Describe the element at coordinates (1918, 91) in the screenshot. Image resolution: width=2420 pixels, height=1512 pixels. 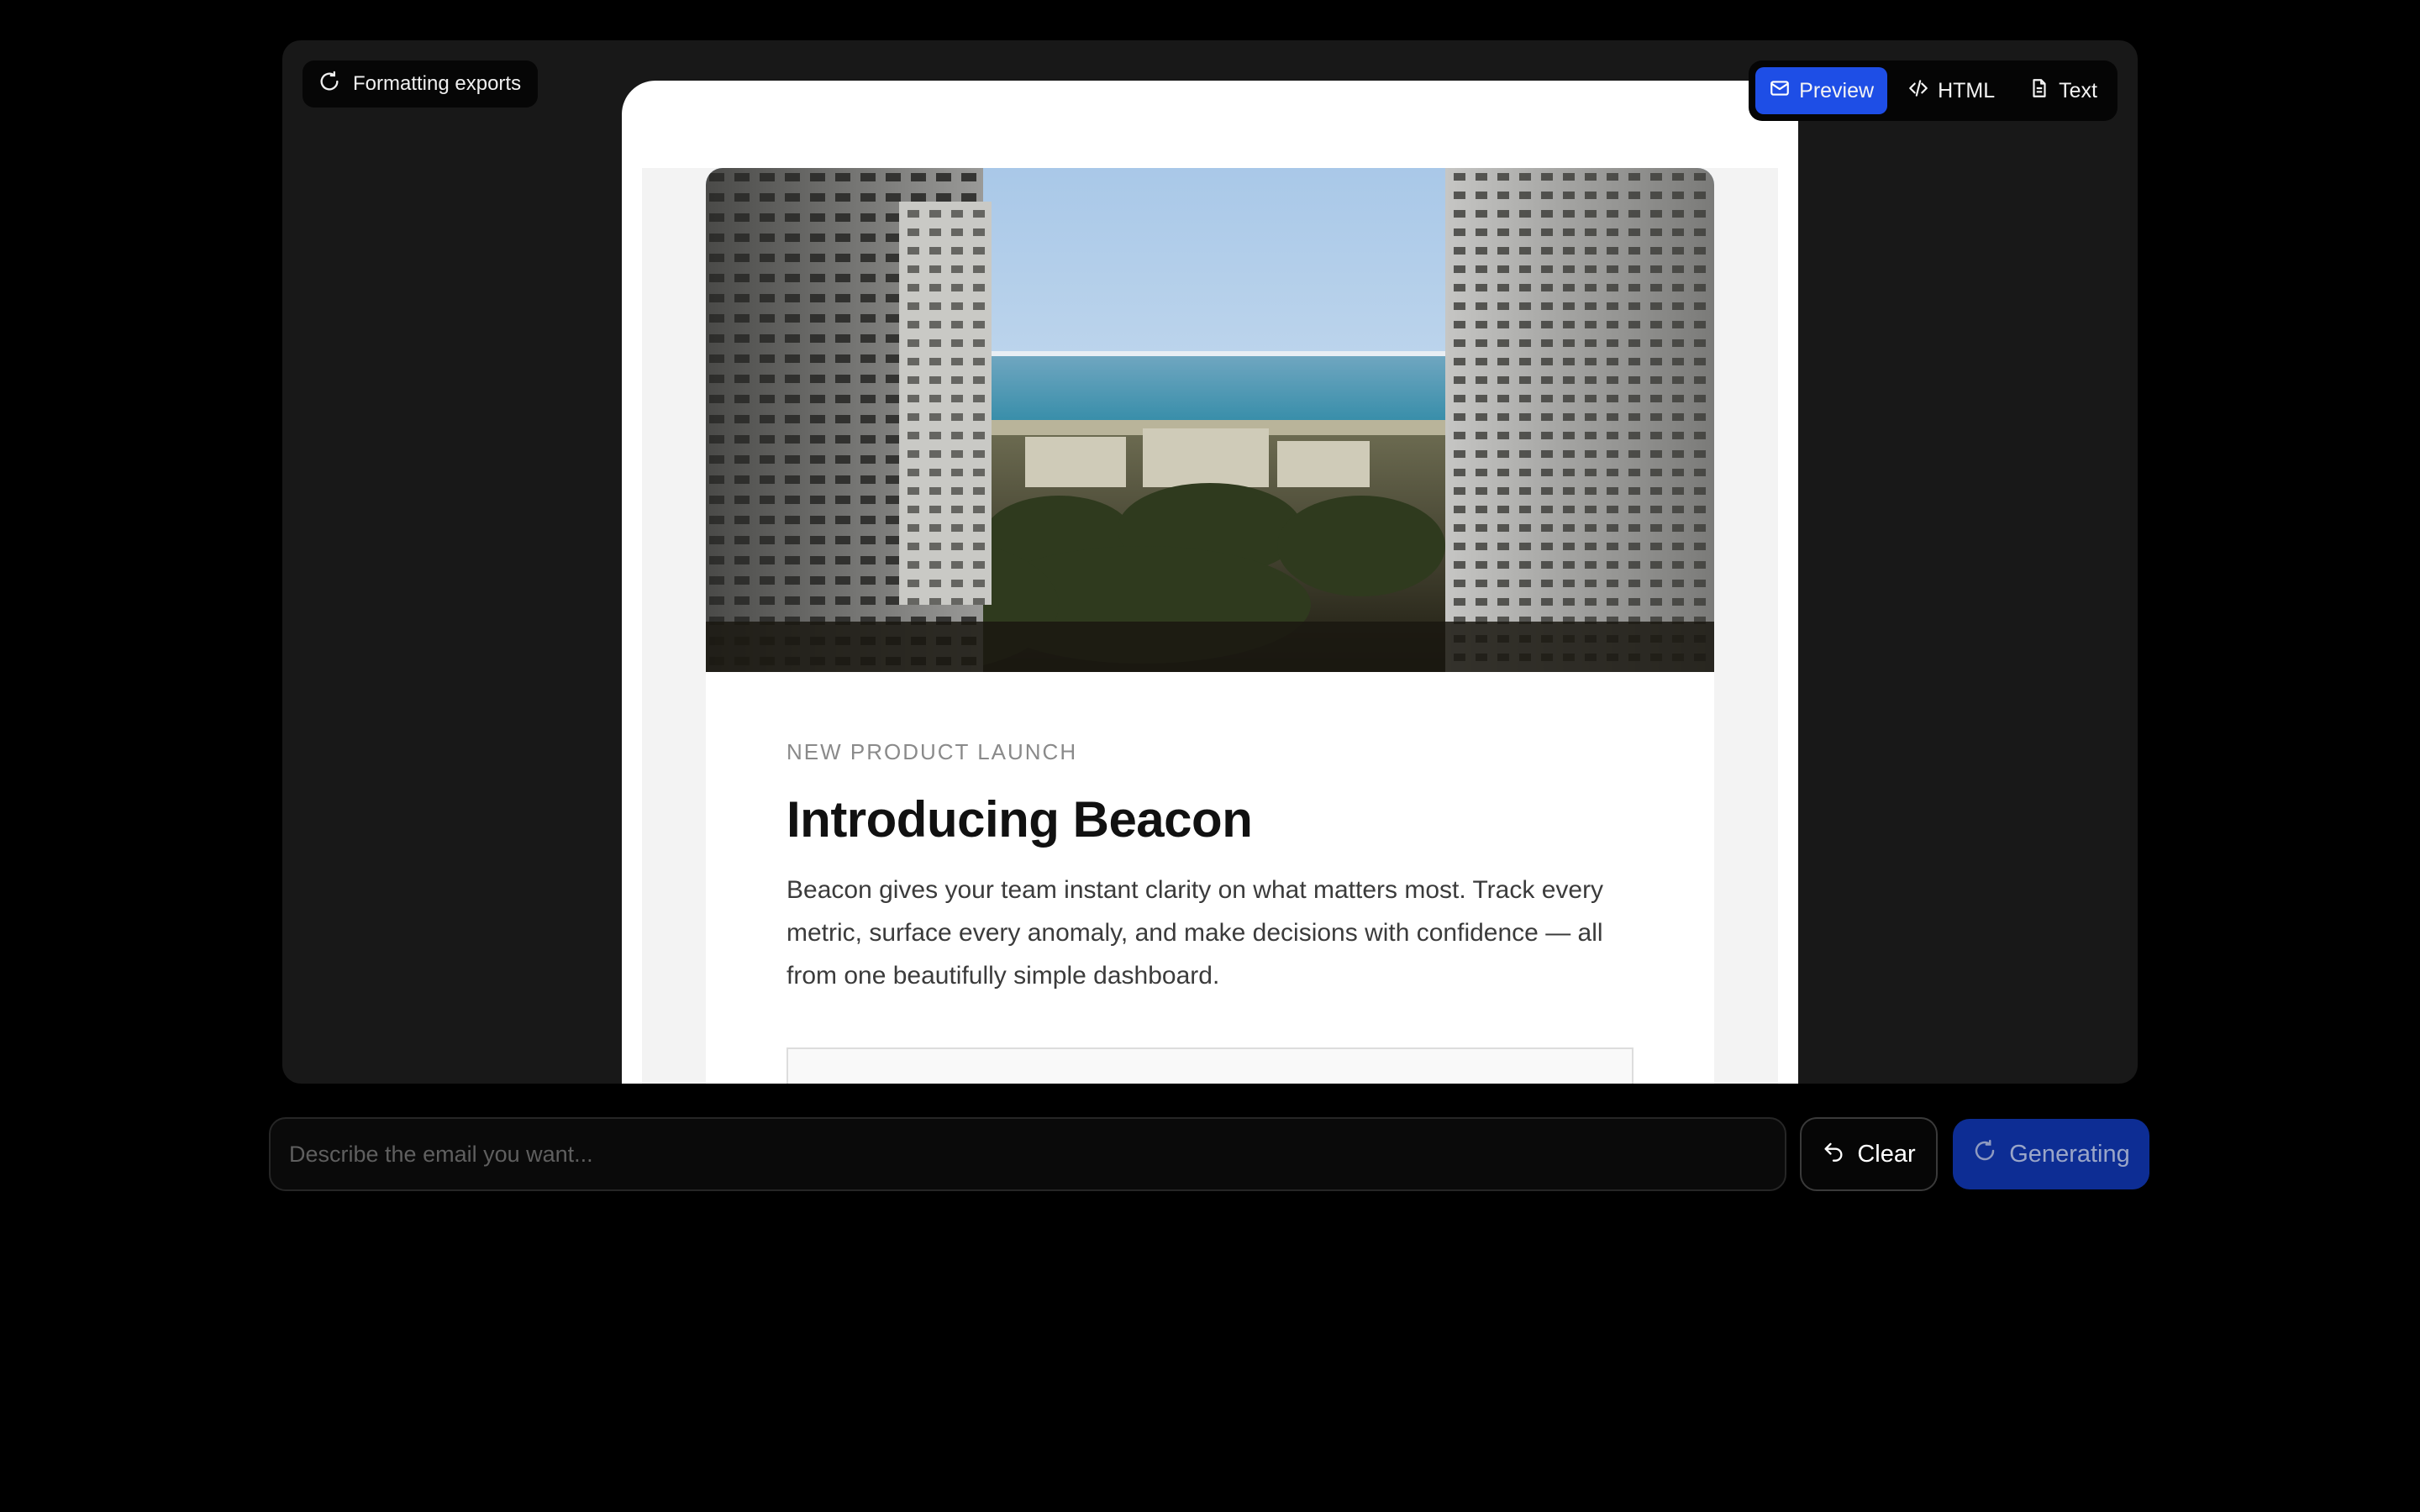
I see `code-icon` at that location.